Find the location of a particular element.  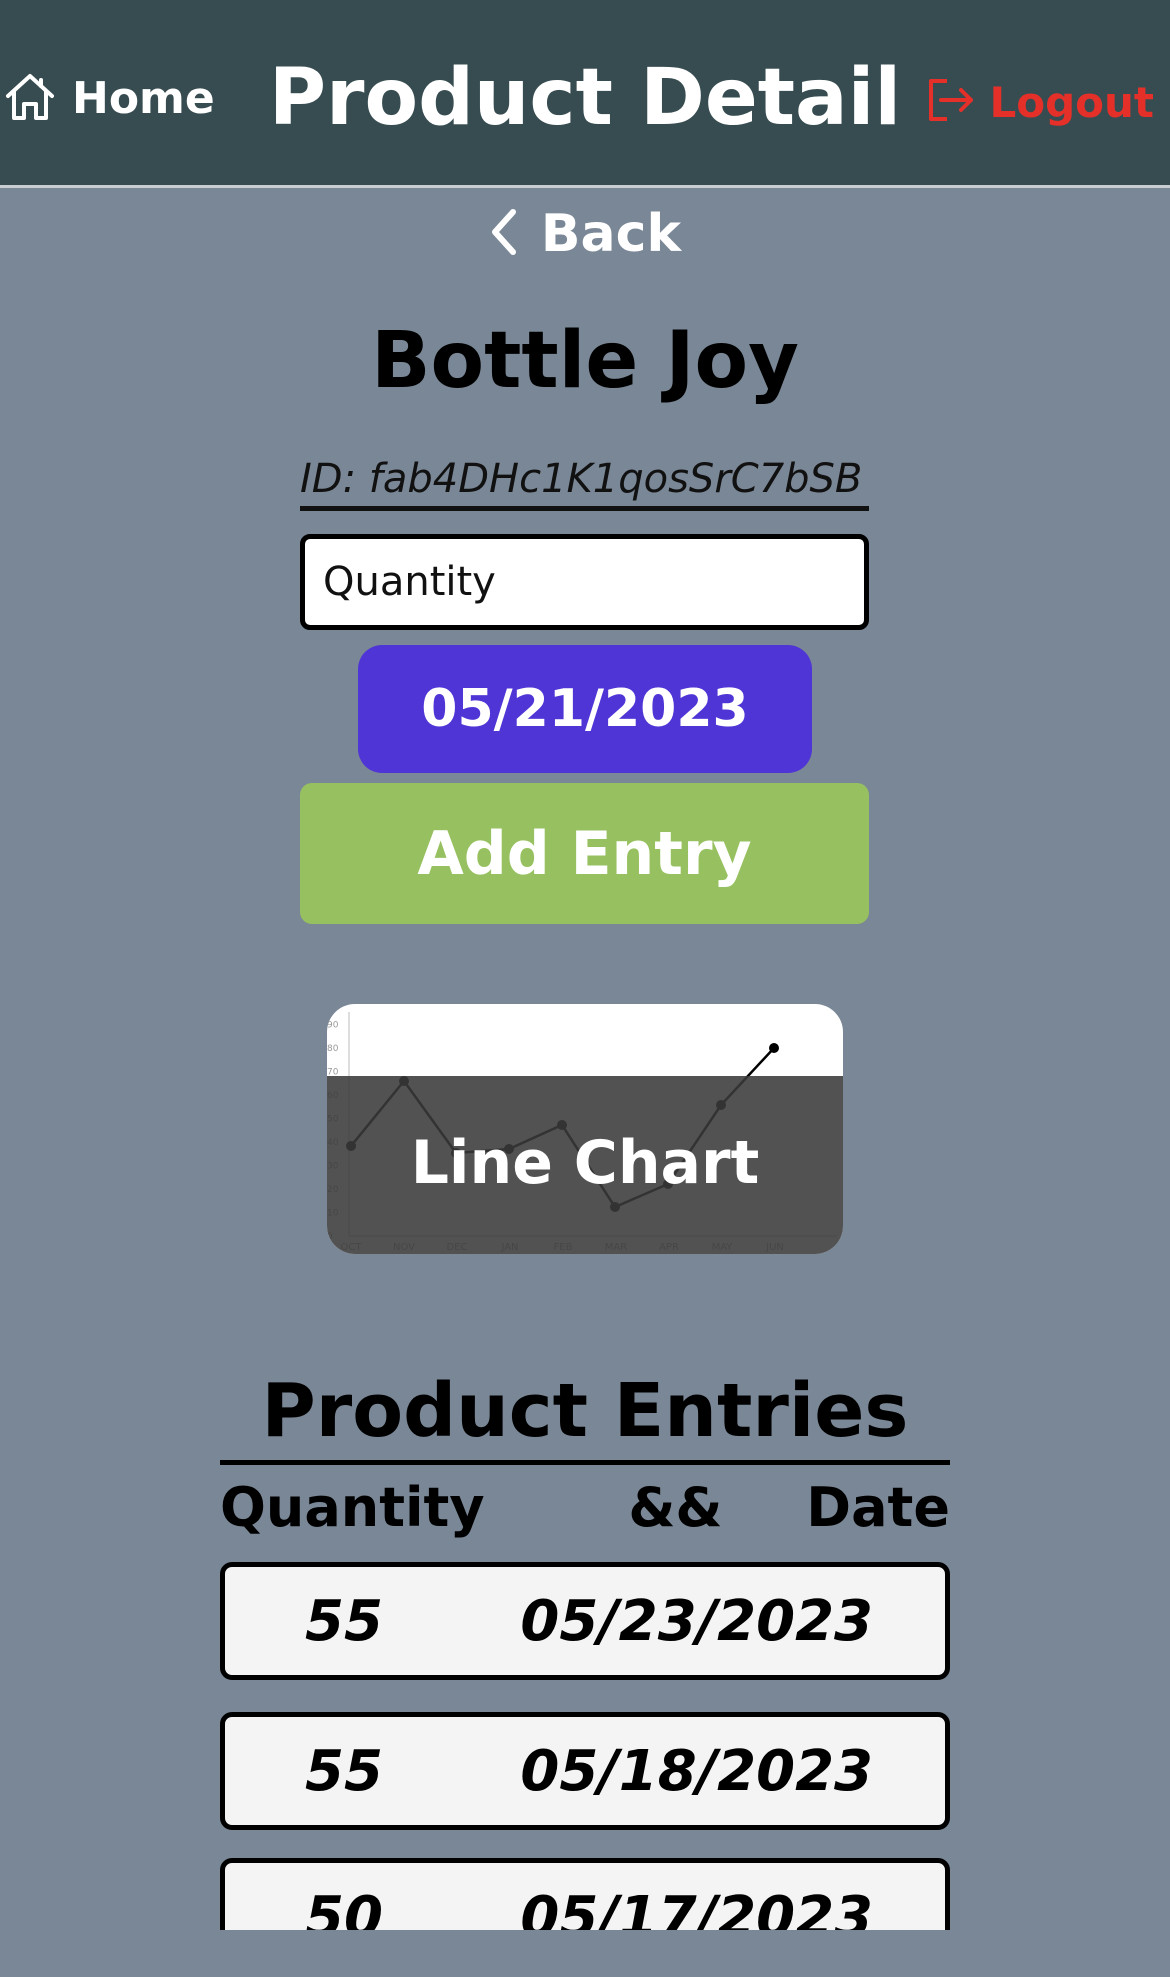

entries-header: Quantity && Date is located at coordinates (585, 1507).